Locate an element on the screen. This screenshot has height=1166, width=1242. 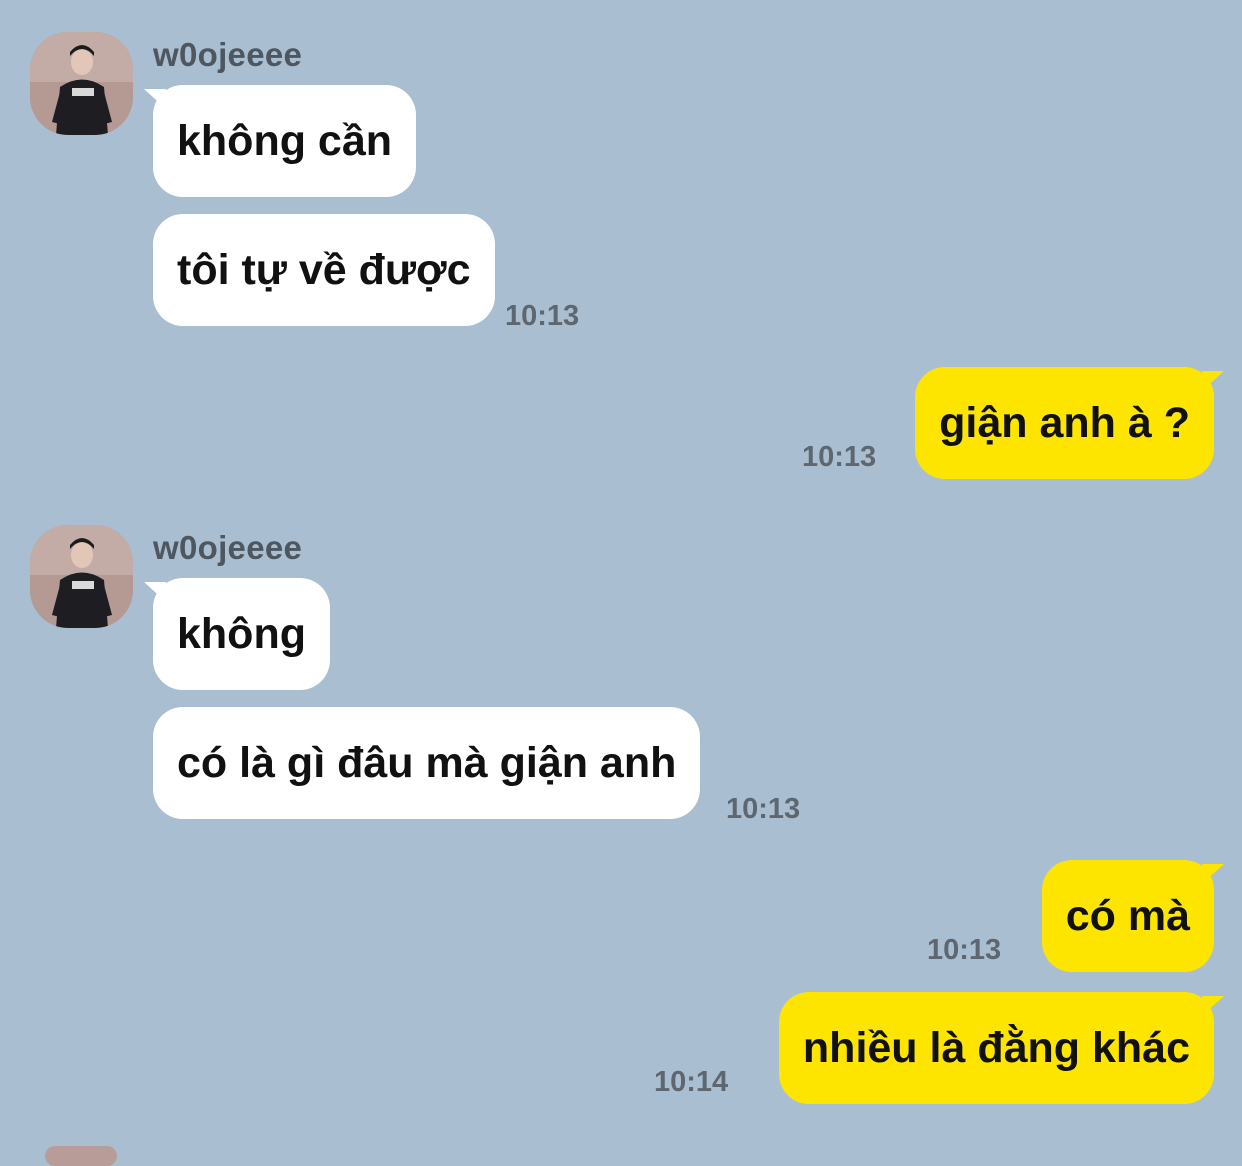
message-bubble-outgoing: có mà is located at coordinates (1132, 916).